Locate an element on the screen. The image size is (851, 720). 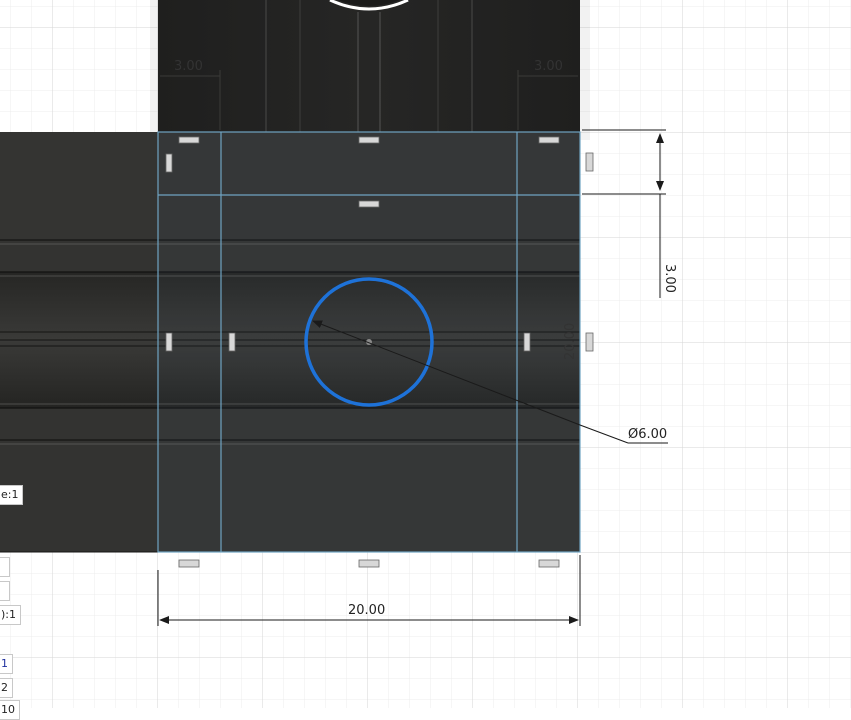
right-offset-dimension-label: 3.00 is located at coordinates (669, 278).